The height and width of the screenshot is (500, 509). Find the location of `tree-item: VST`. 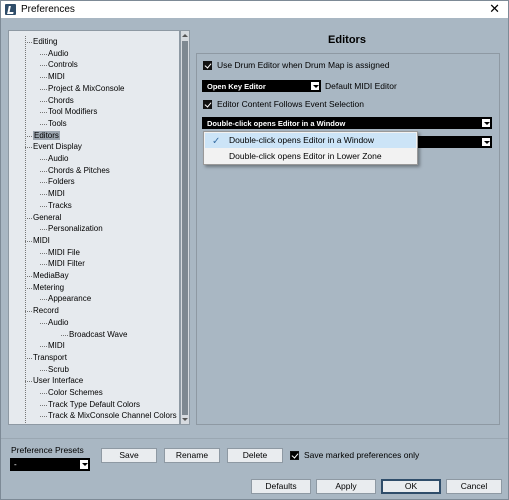

tree-item: VST is located at coordinates (41, 423).